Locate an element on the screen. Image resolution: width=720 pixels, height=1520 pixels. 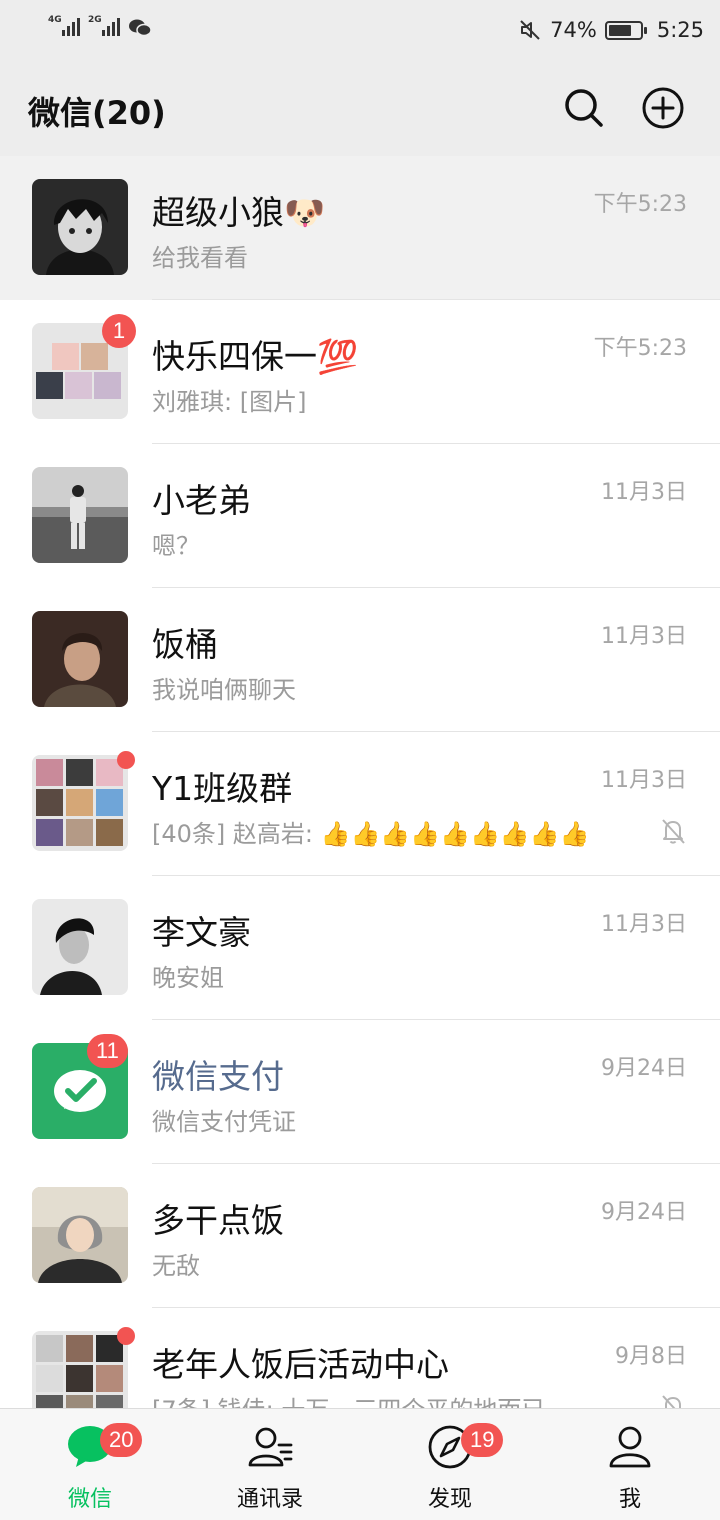
tab-badge: 19 is located at coordinates (482, 1440).